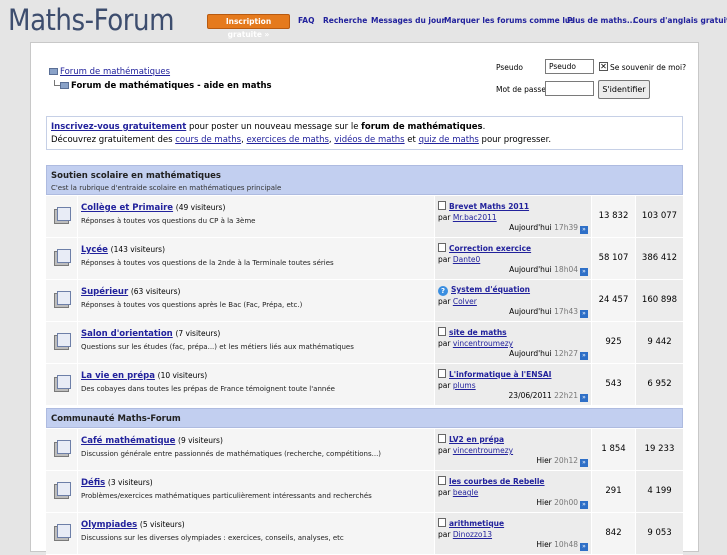 The height and width of the screenshot is (555, 727). What do you see at coordinates (569, 66) in the screenshot?
I see `pseudo-input` at bounding box center [569, 66].